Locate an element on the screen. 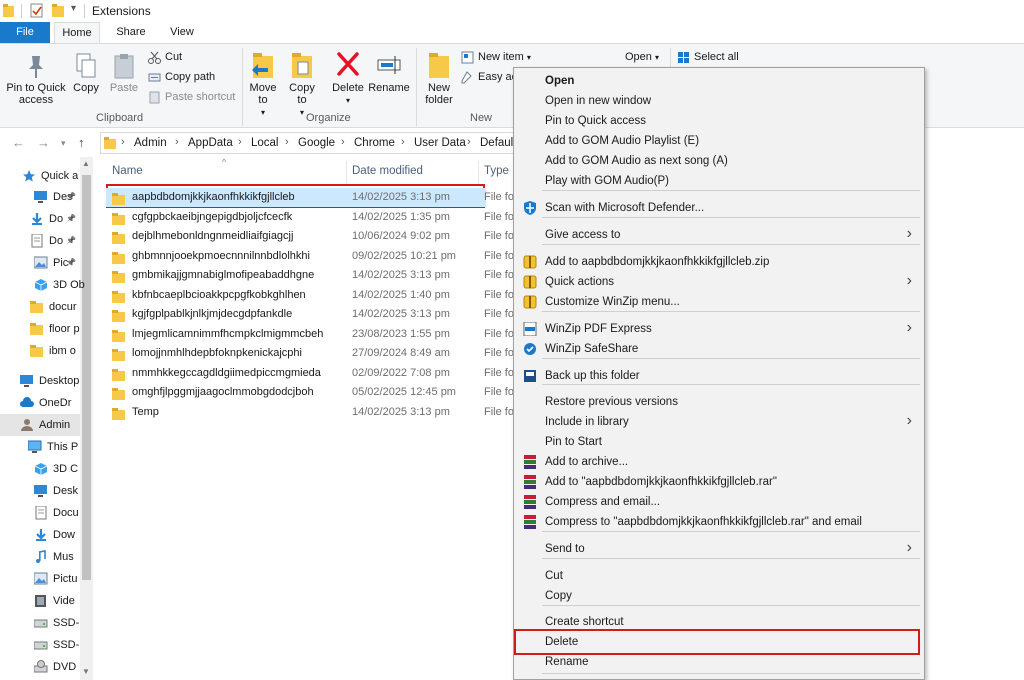  rename-button: Rename is located at coordinates (389, 72).